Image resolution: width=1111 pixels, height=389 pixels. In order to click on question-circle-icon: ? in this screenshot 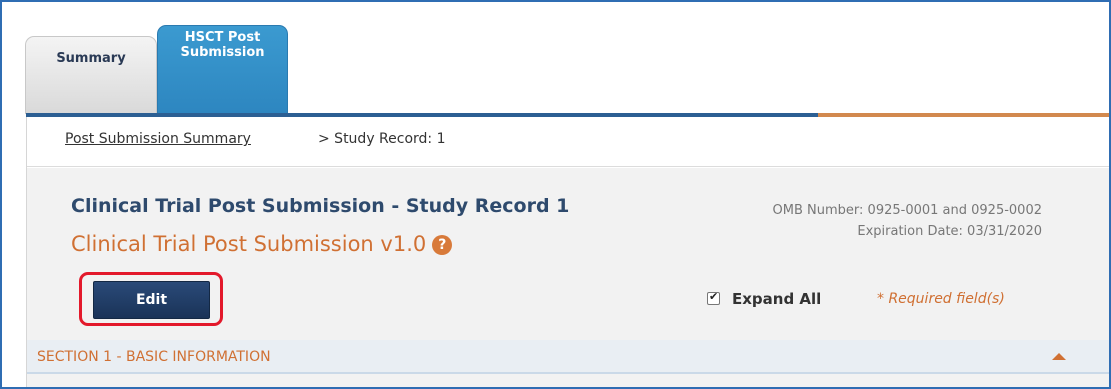, I will do `click(442, 245)`.